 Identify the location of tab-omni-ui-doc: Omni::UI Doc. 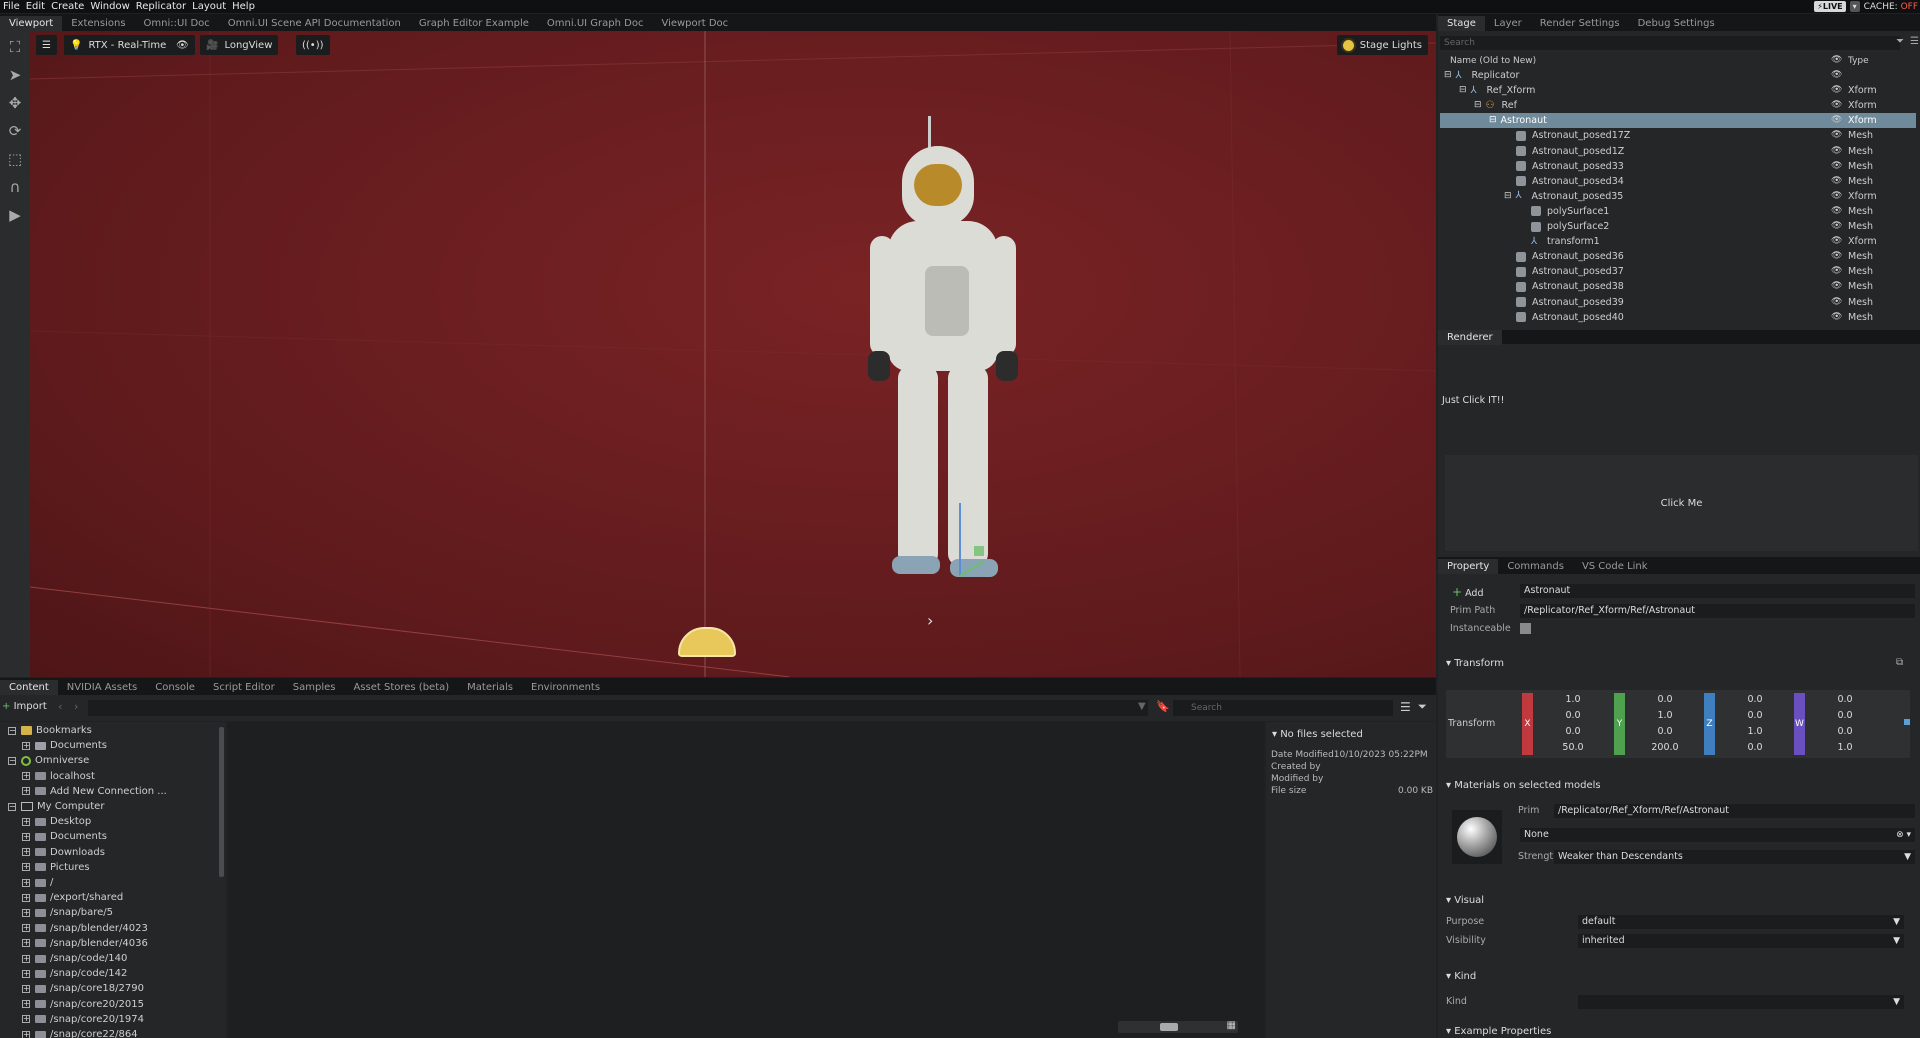
(177, 23).